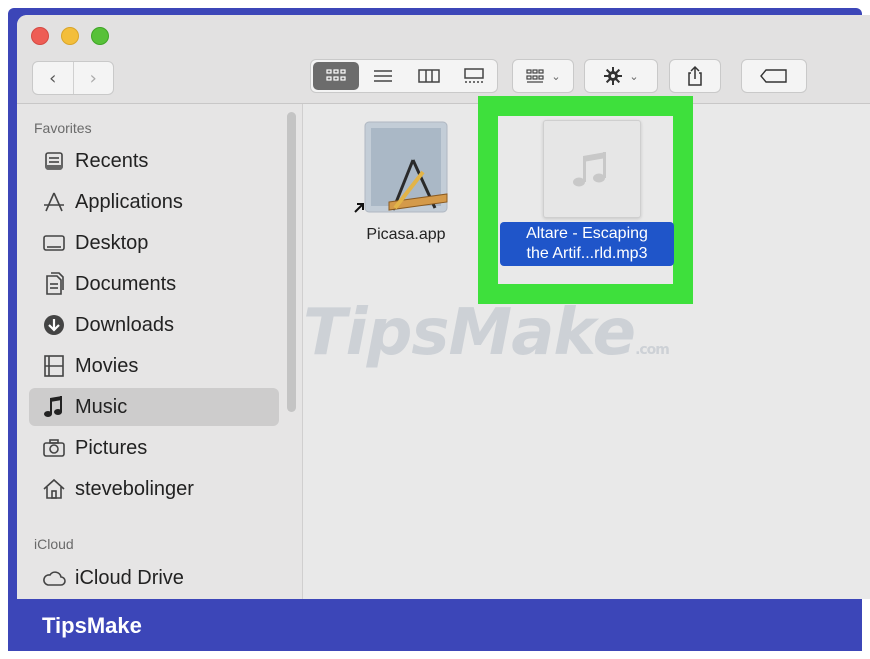 The width and height of the screenshot is (870, 659). I want to click on column-view-icon, so click(429, 76).